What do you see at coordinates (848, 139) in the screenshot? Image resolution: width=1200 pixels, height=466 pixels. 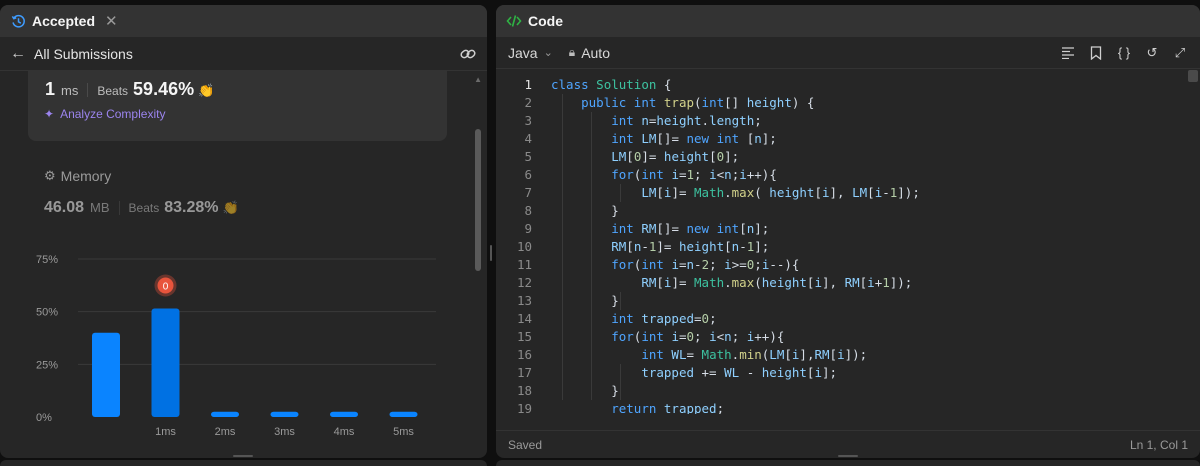 I see `code-line: 4 int LM[]= new int [n];` at bounding box center [848, 139].